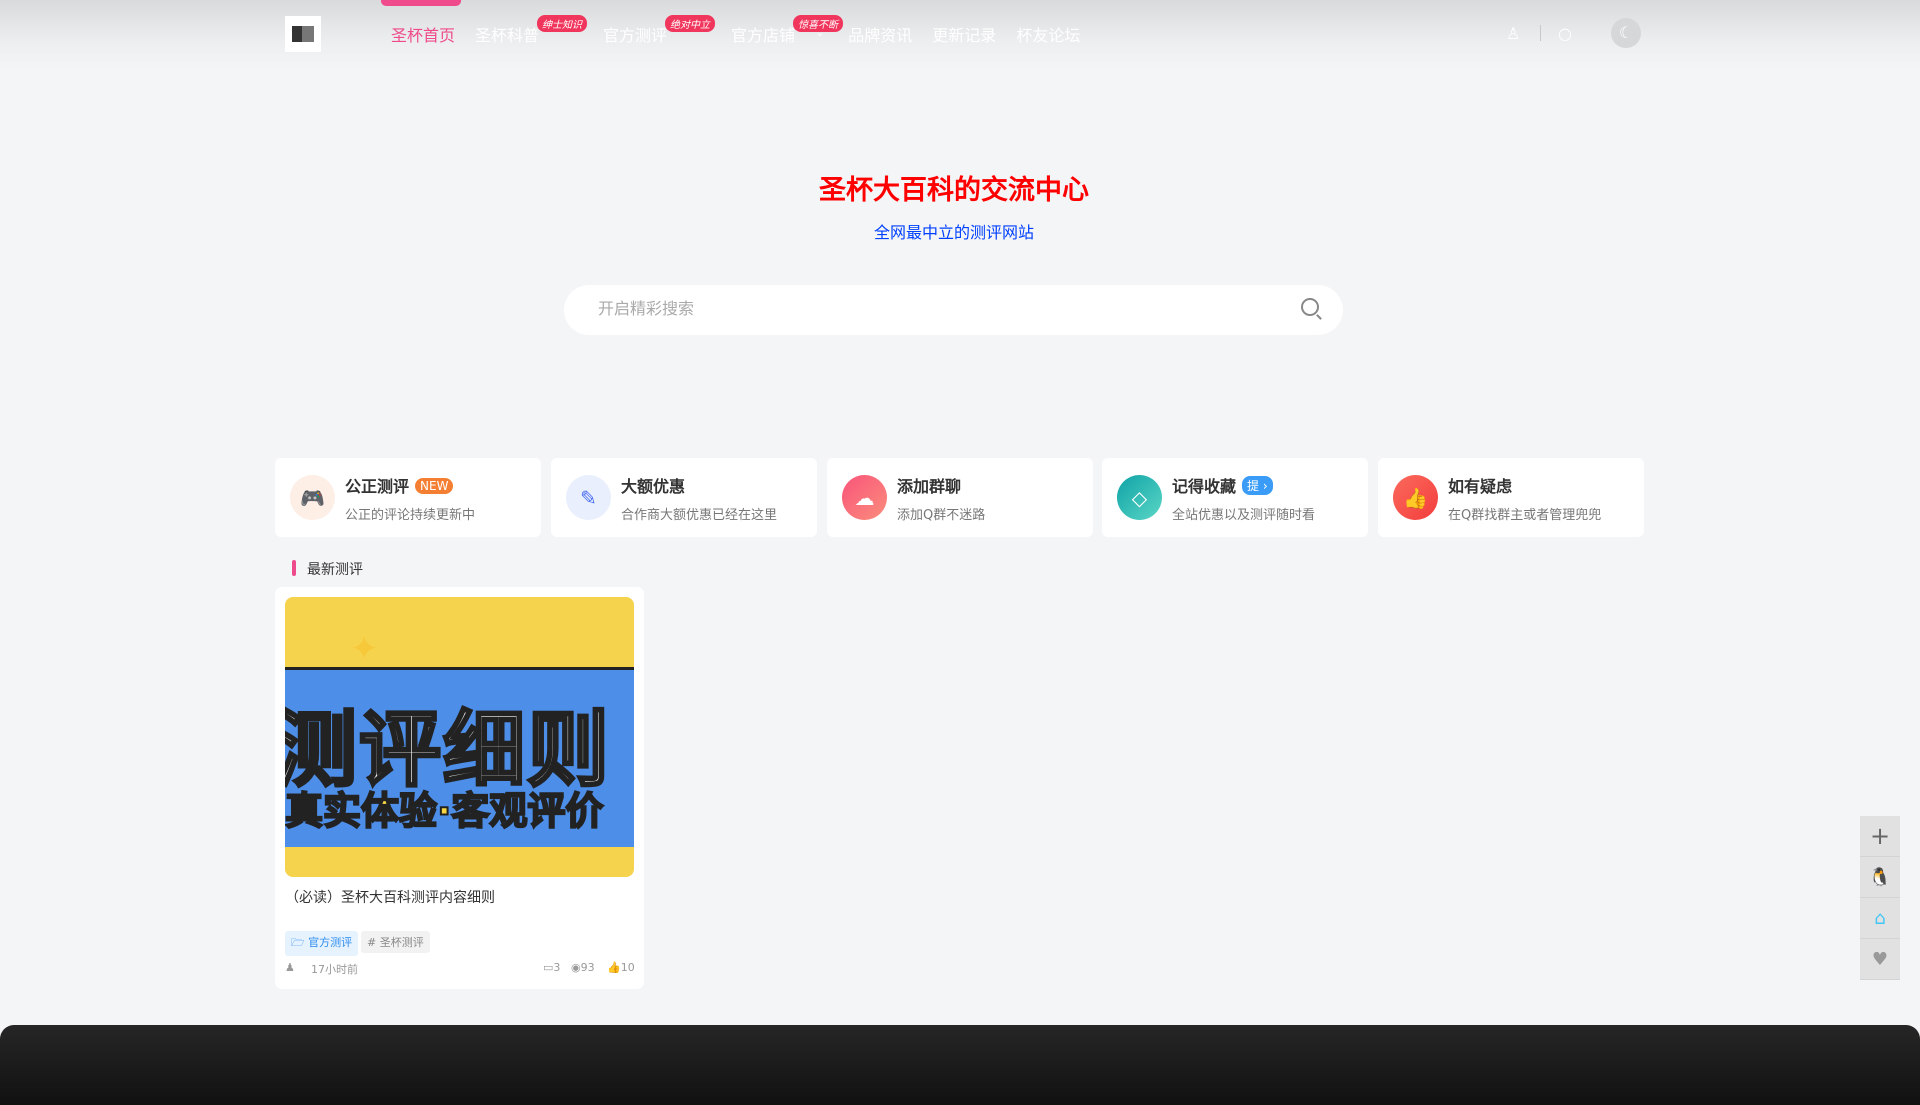  I want to click on gamepad-icon: 🎮, so click(312, 497).